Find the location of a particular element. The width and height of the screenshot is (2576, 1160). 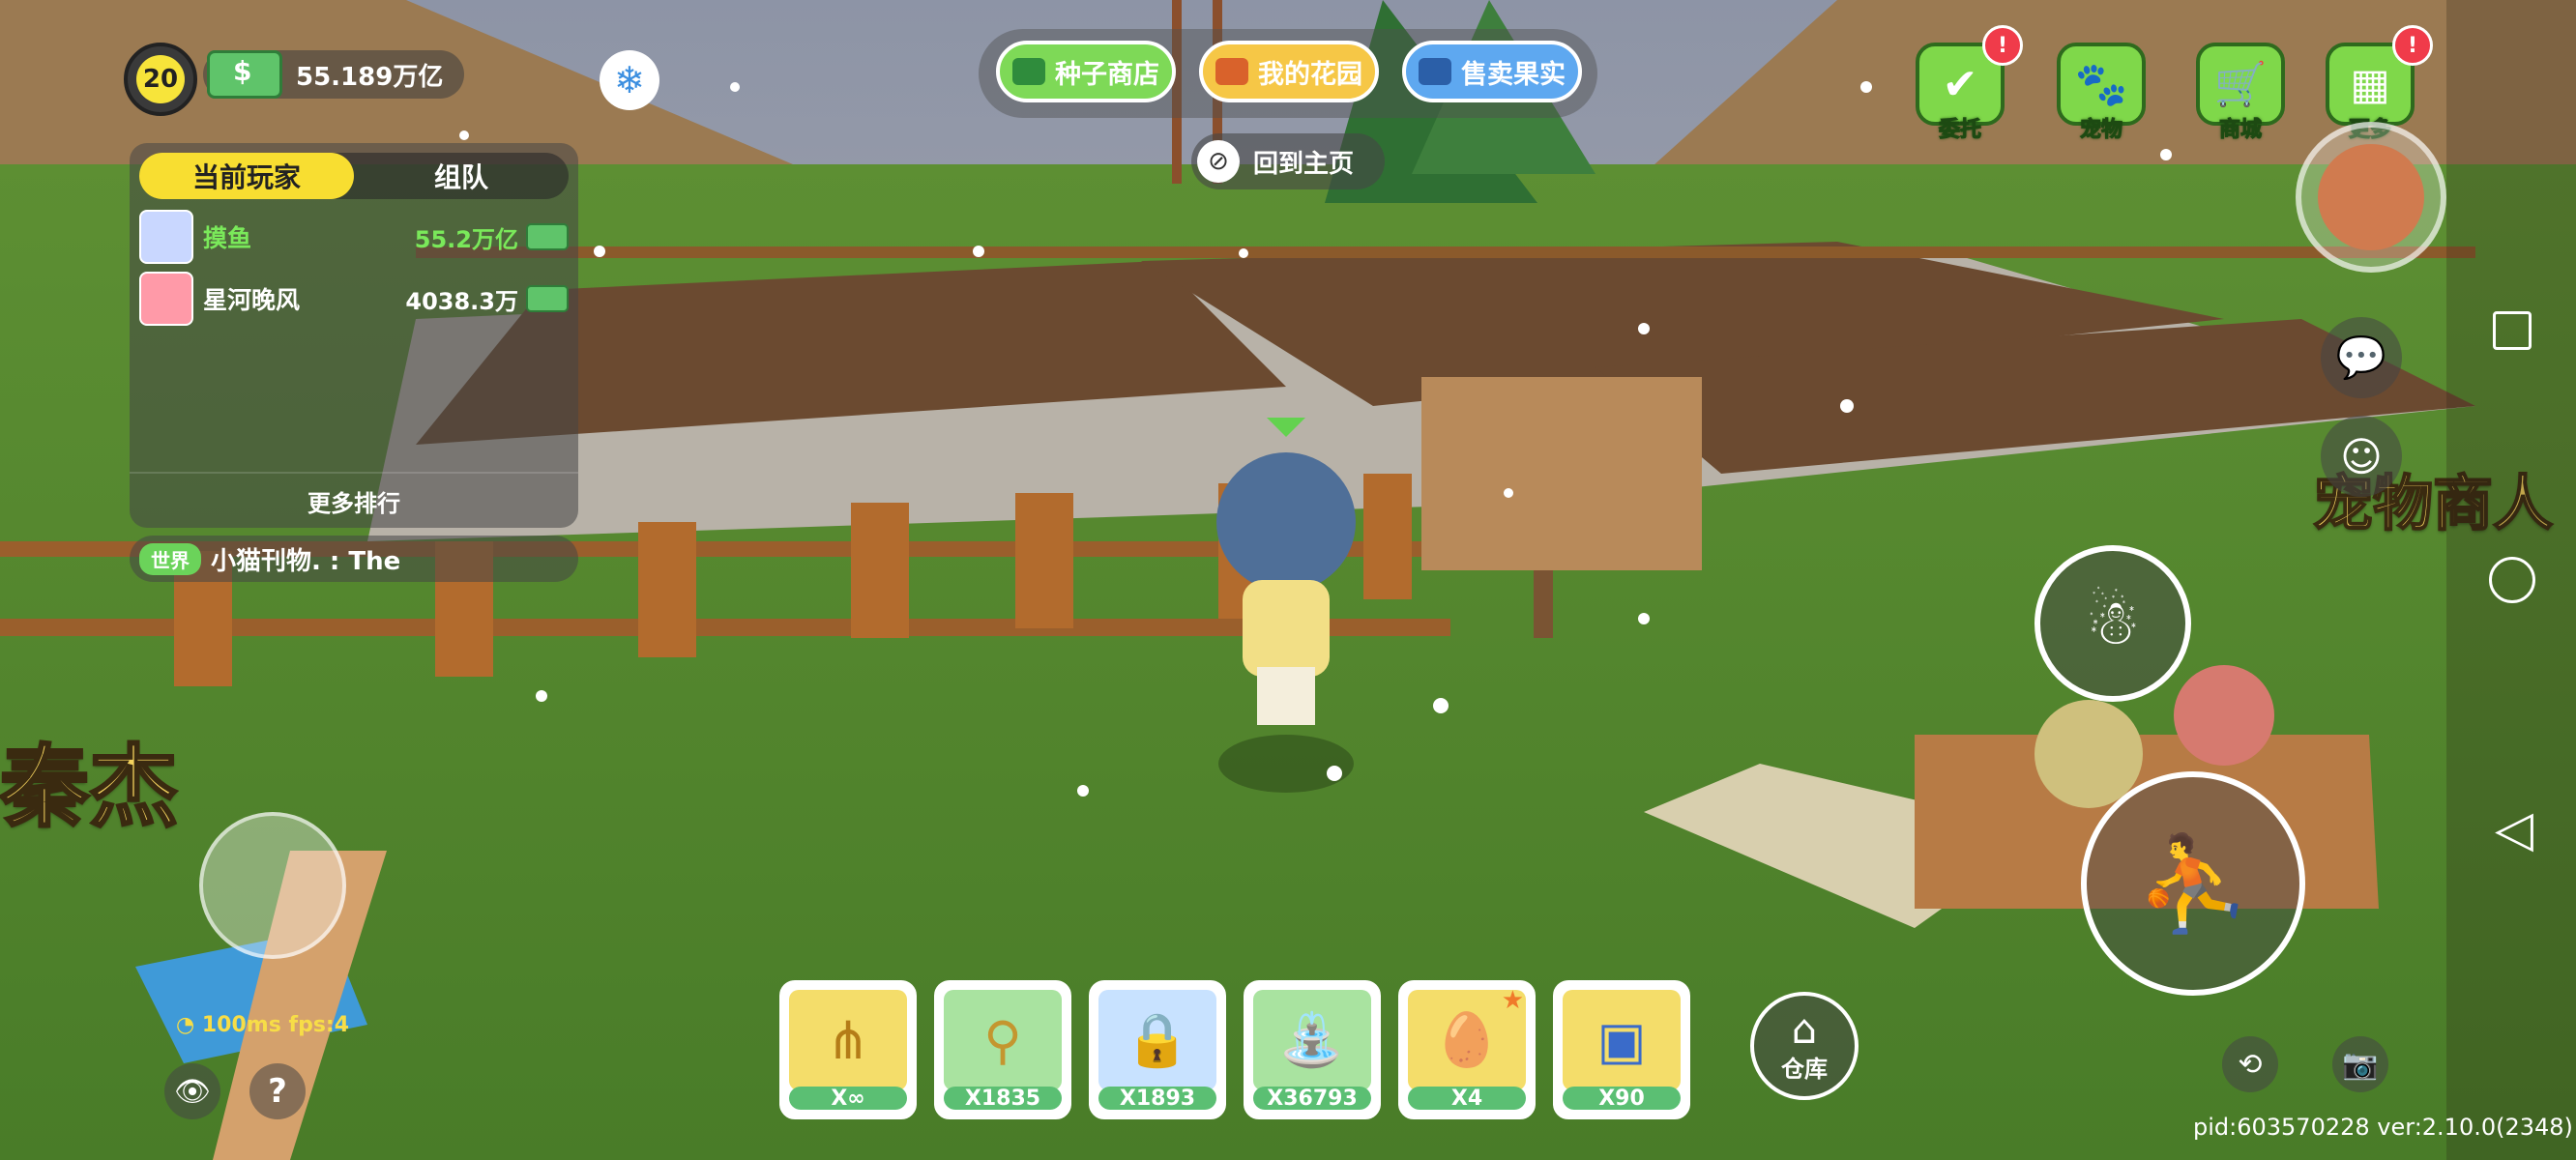

top-navigation: 种子商店 我的花园 售卖果实 is located at coordinates (1288, 74).